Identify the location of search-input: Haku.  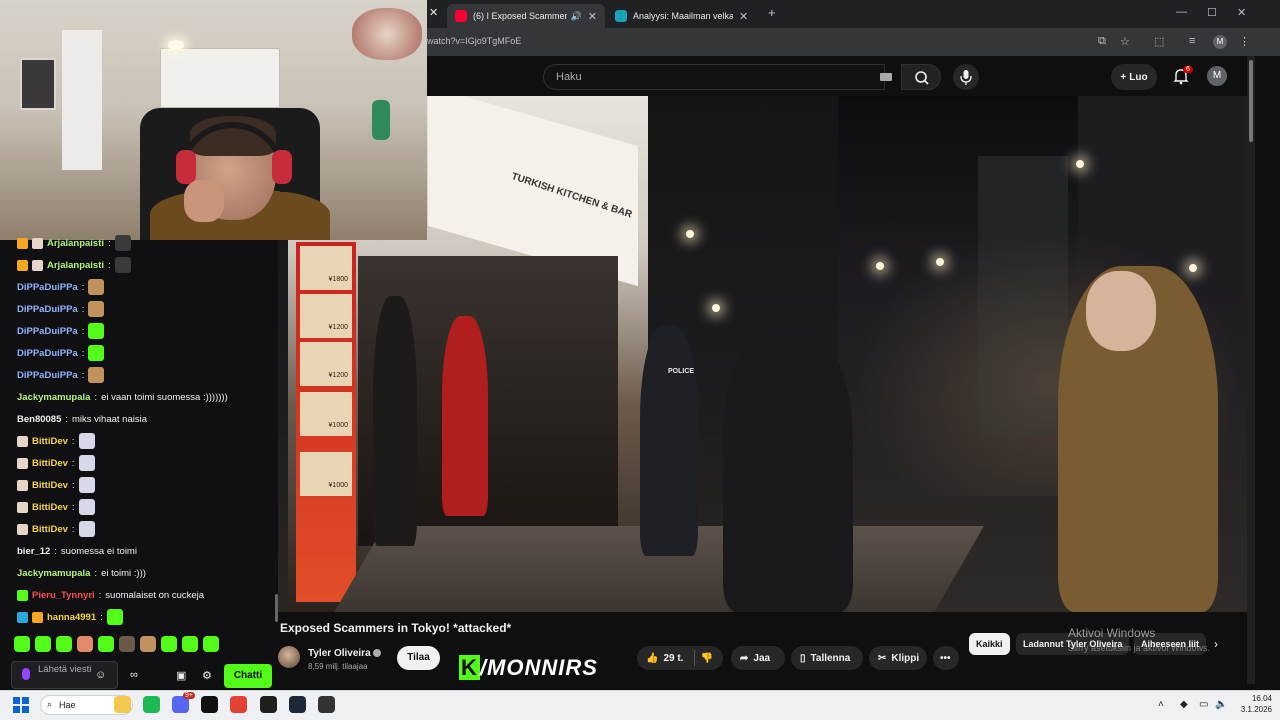
(714, 77).